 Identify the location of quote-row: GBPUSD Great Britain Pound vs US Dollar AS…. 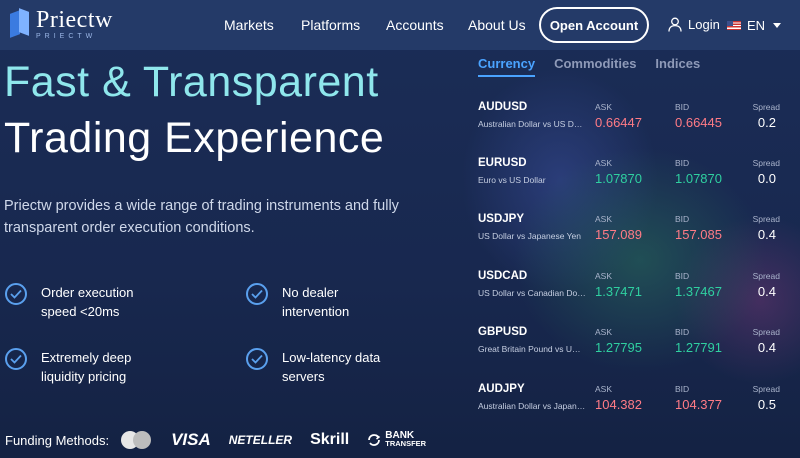
(633, 346).